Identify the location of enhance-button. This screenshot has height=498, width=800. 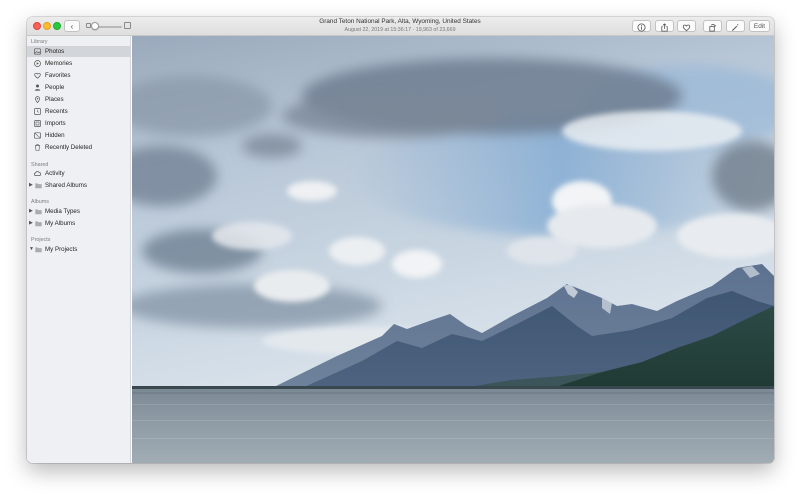
(735, 26).